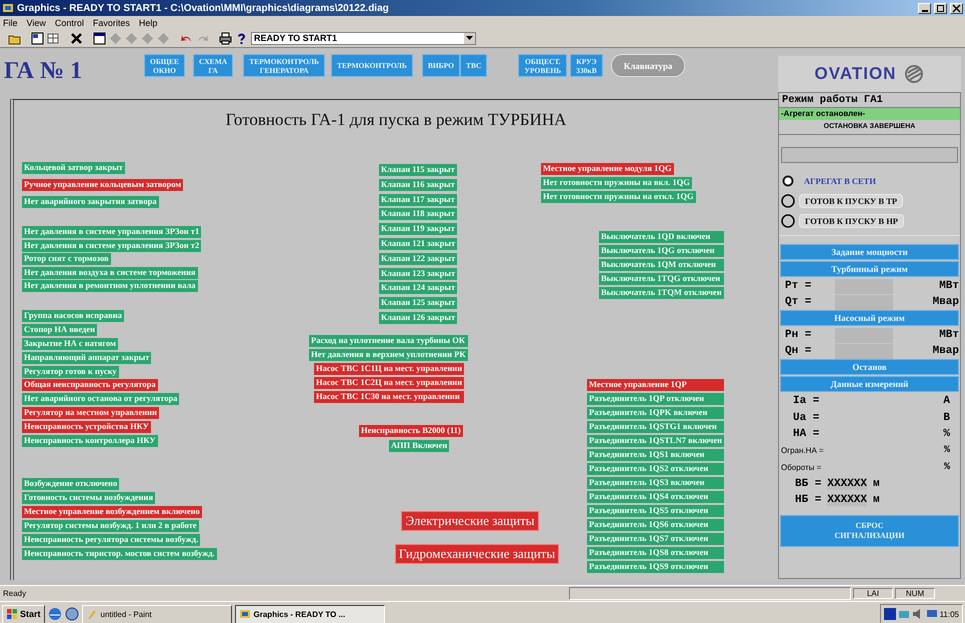 The image size is (965, 623). I want to click on state-dropdown: READY TO START1, so click(363, 38).